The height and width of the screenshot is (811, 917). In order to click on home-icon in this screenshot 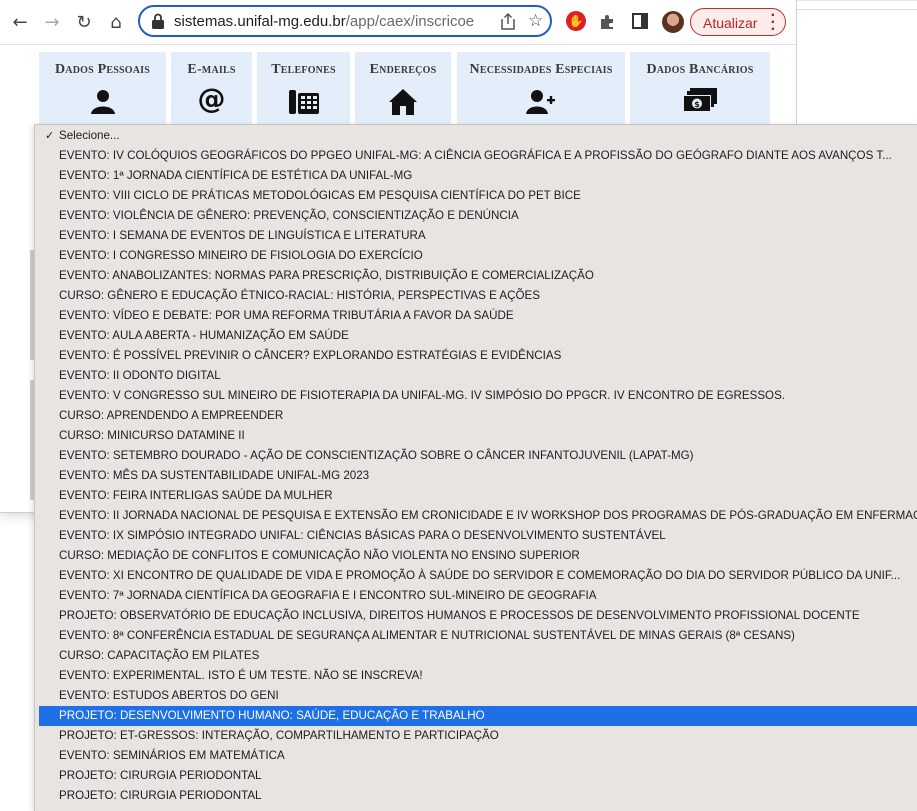, I will do `click(403, 102)`.